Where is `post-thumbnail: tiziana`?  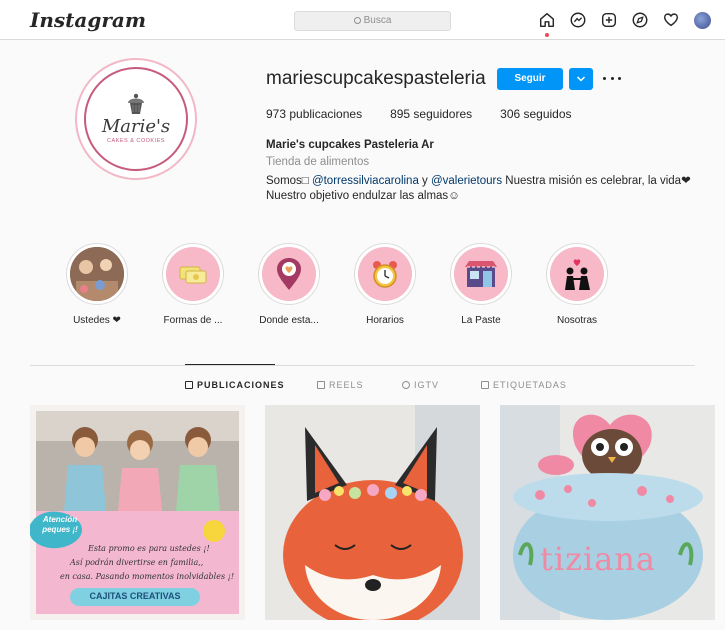
post-thumbnail: tiziana is located at coordinates (607, 512).